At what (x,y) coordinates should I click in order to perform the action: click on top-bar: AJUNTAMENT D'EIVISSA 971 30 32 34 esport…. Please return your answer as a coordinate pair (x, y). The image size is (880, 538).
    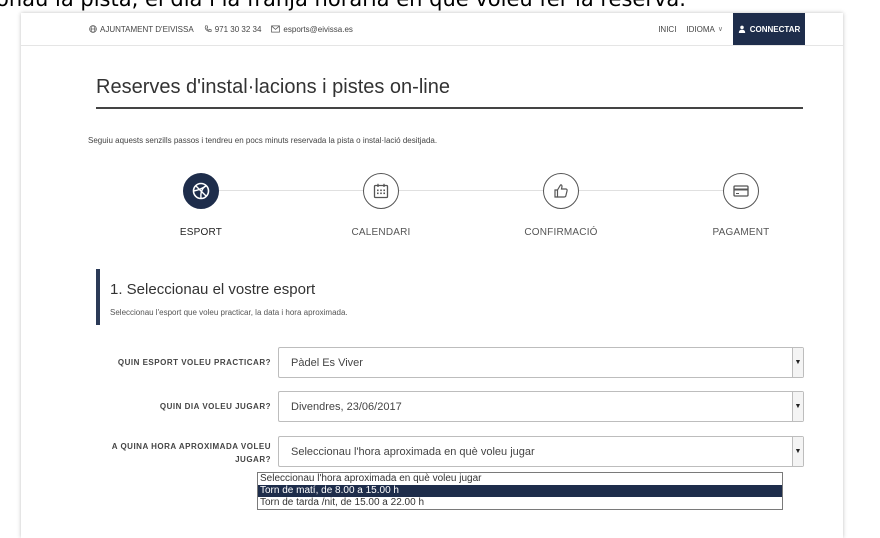
    Looking at the image, I should click on (432, 29).